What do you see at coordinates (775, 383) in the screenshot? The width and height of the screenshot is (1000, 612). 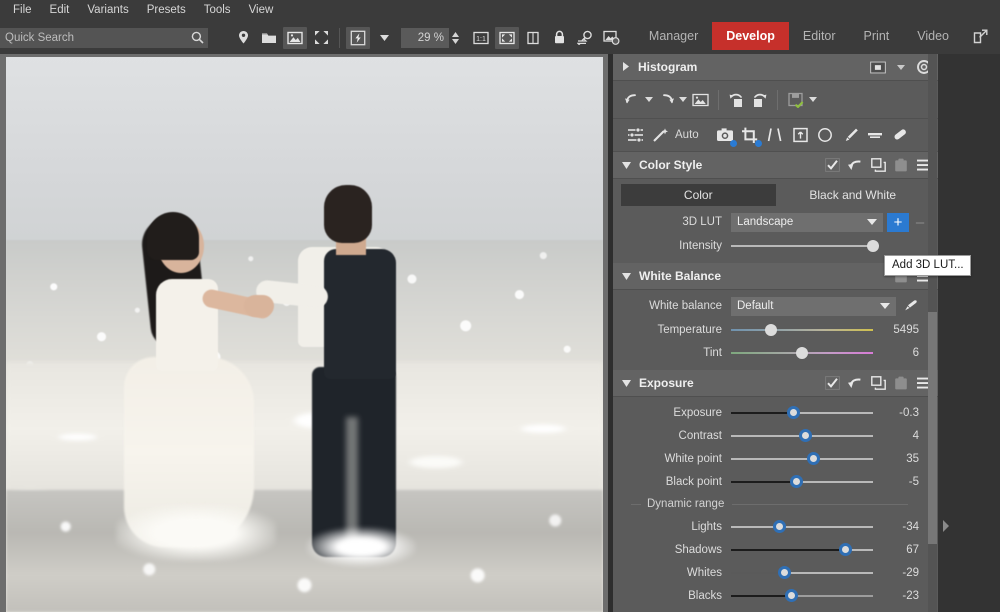 I see `exposure-panel-header: Exposure` at bounding box center [775, 383].